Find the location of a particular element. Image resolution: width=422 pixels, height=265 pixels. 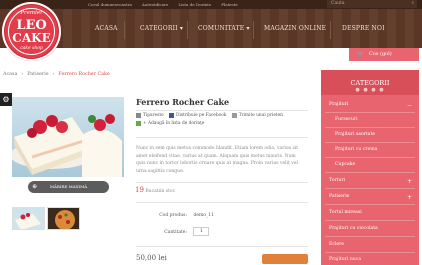

zoom-icon: ⊕ is located at coordinates (35, 186).